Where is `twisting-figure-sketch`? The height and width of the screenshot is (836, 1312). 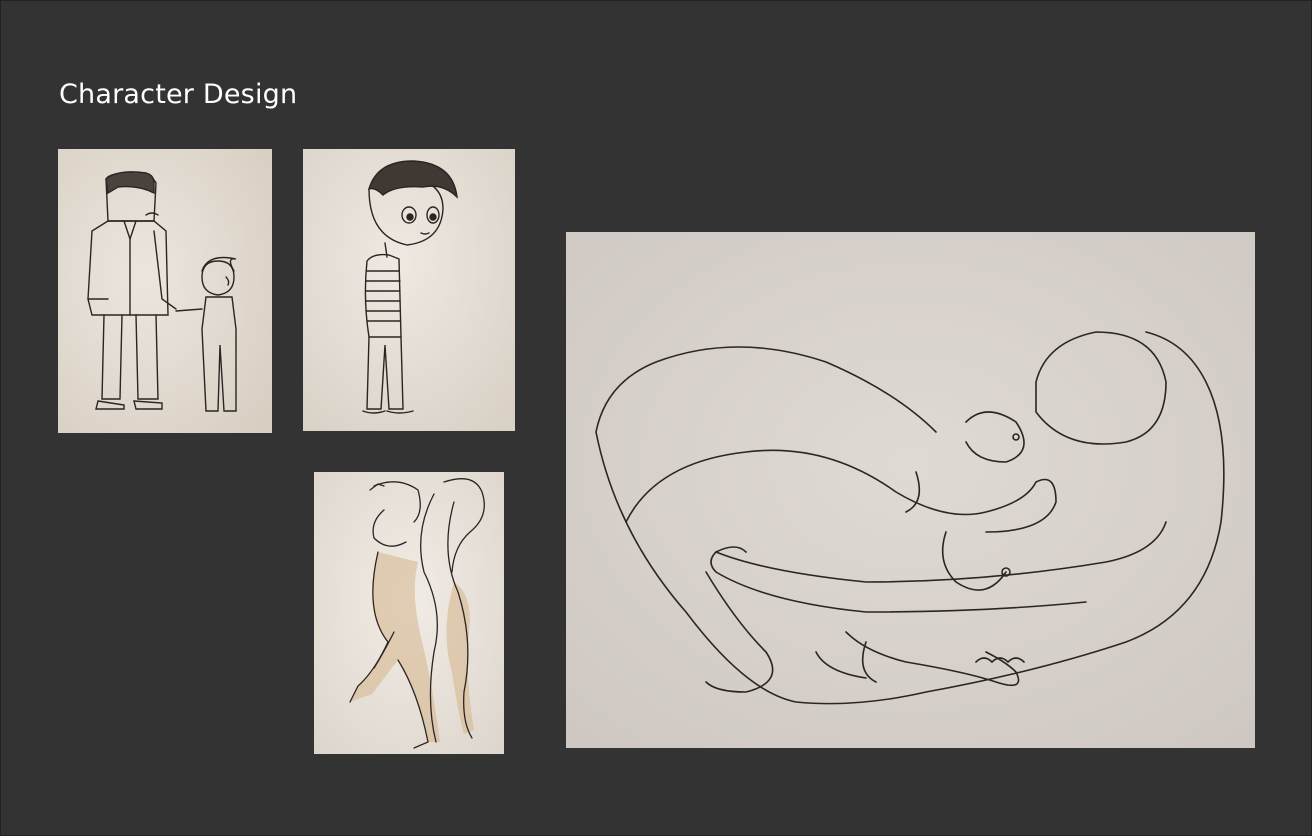 twisting-figure-sketch is located at coordinates (409, 613).